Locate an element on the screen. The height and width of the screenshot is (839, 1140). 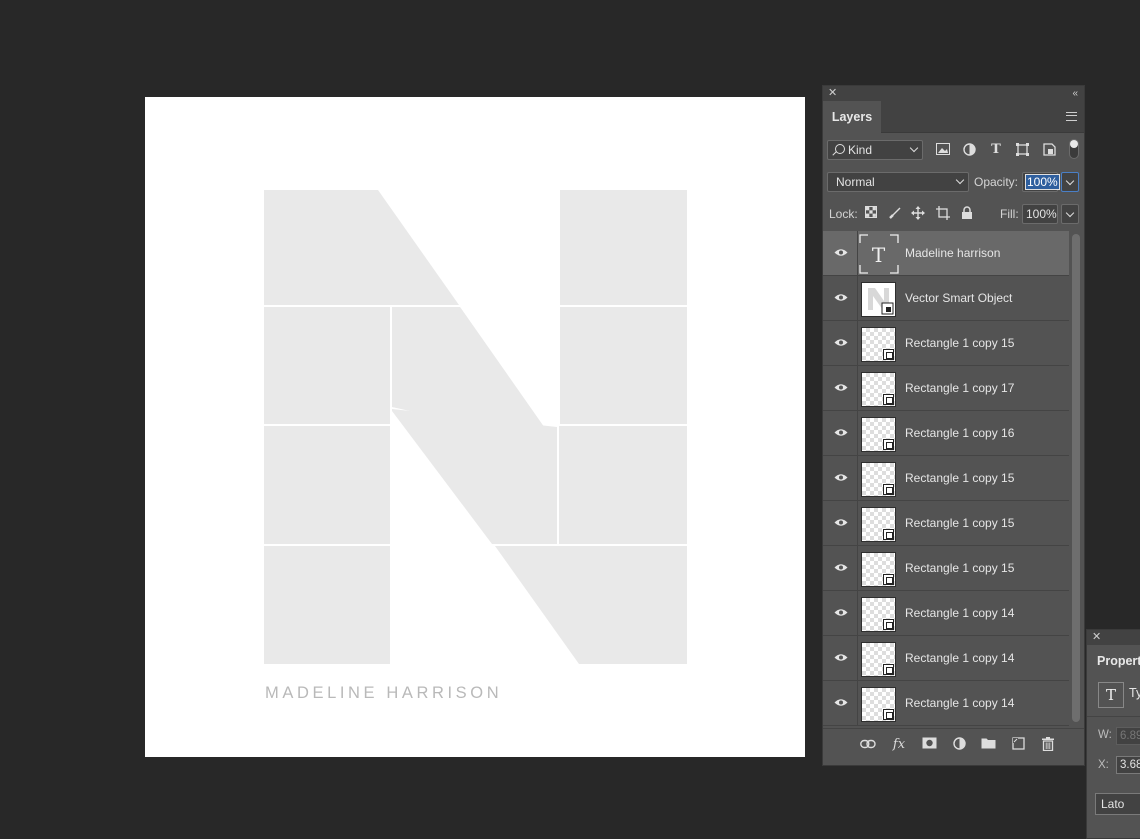
properties-titlebar: ✕ is located at coordinates (1113, 637).